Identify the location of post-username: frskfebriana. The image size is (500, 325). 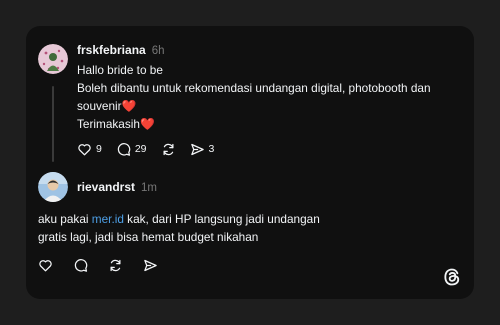
(111, 50).